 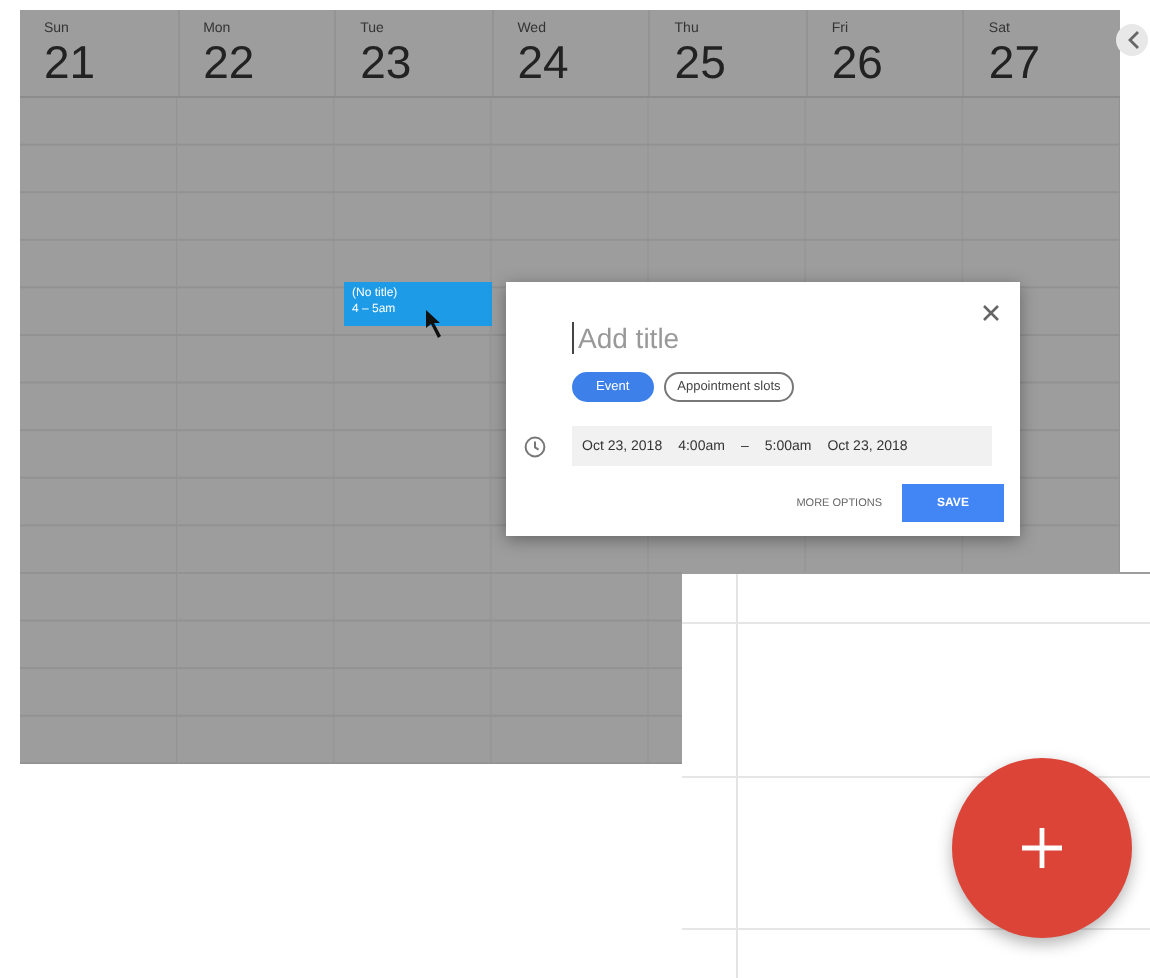 What do you see at coordinates (229, 63) in the screenshot?
I see `date-number: 22` at bounding box center [229, 63].